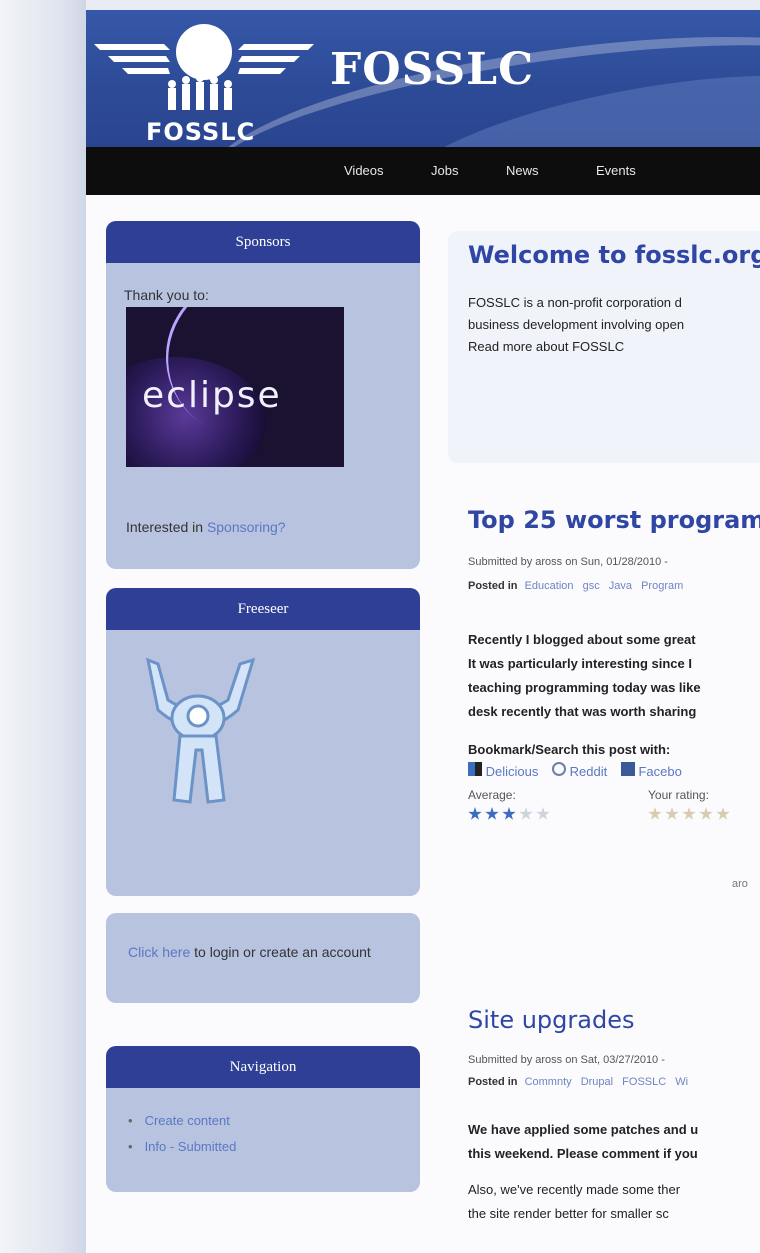 This screenshot has width=760, height=1253. I want to click on tag-link: Wi, so click(681, 1082).